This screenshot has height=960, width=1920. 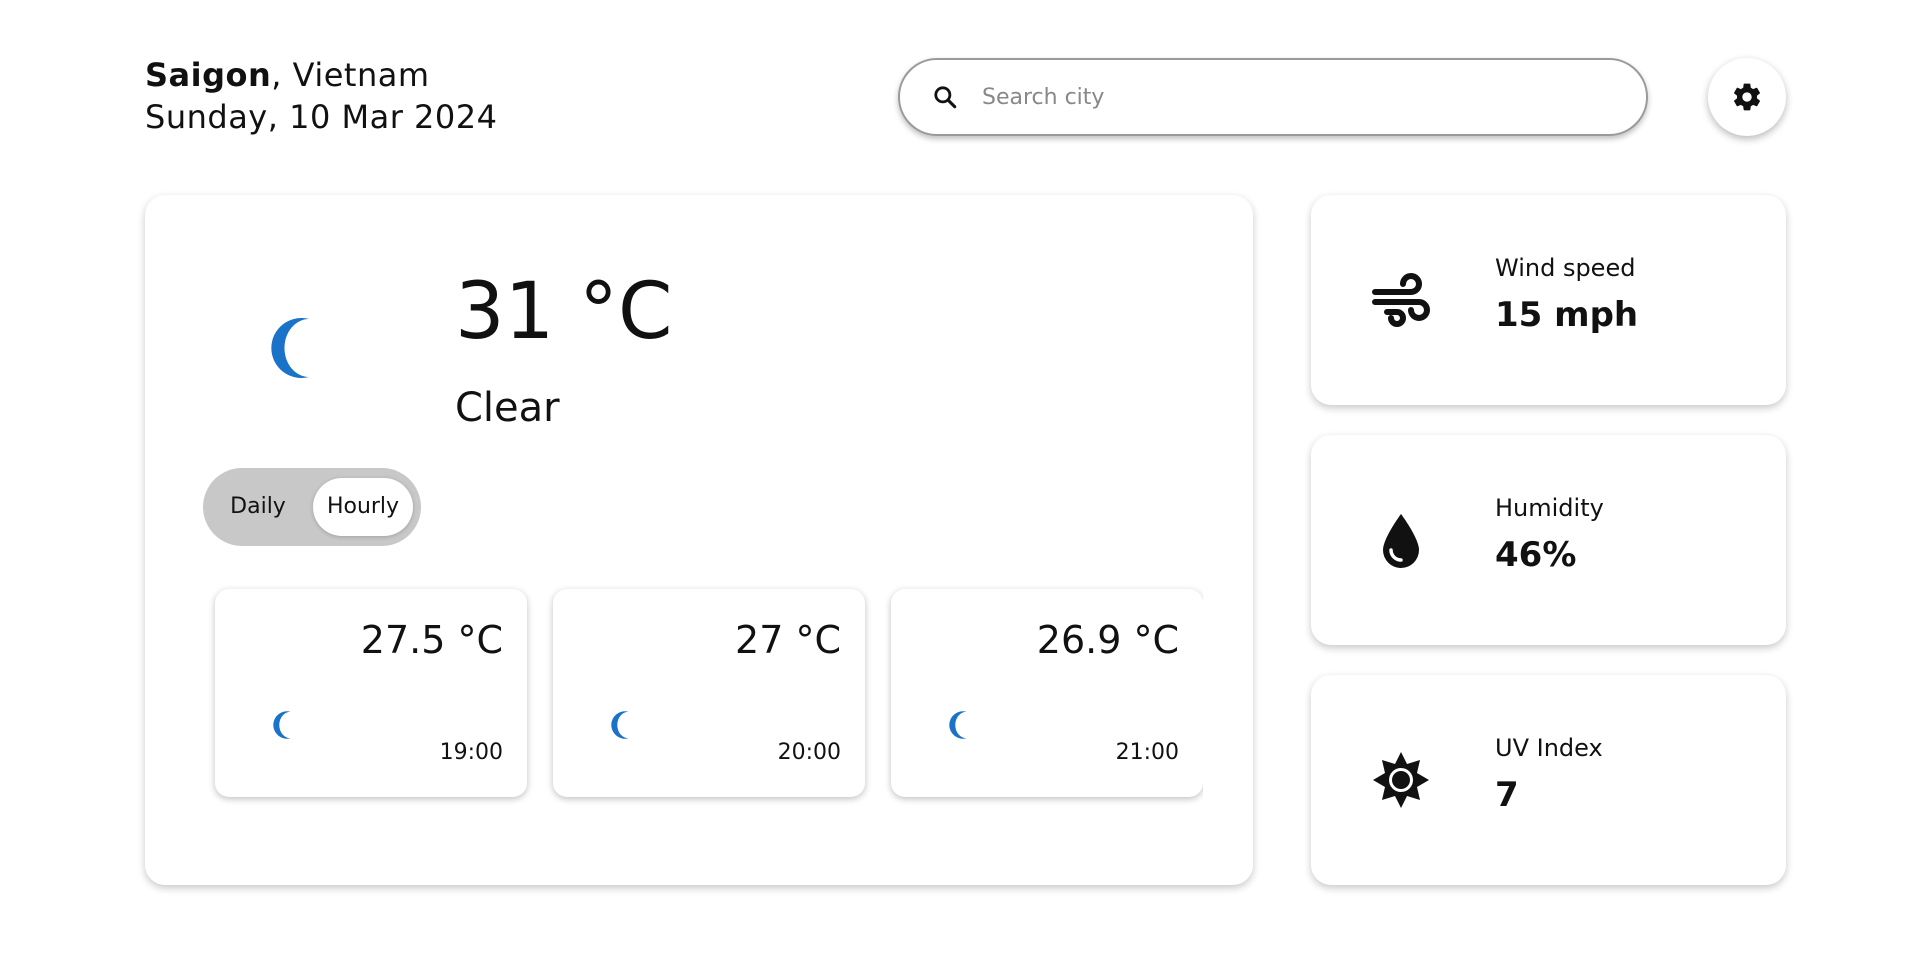 What do you see at coordinates (1565, 268) in the screenshot?
I see `stat-label: Wind speed` at bounding box center [1565, 268].